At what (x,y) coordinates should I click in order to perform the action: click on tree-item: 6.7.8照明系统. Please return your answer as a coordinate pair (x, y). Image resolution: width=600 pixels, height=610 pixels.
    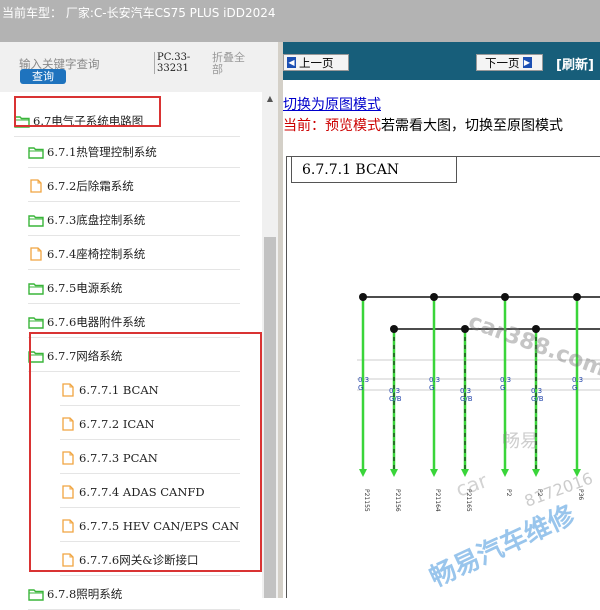
    Looking at the image, I should click on (134, 594).